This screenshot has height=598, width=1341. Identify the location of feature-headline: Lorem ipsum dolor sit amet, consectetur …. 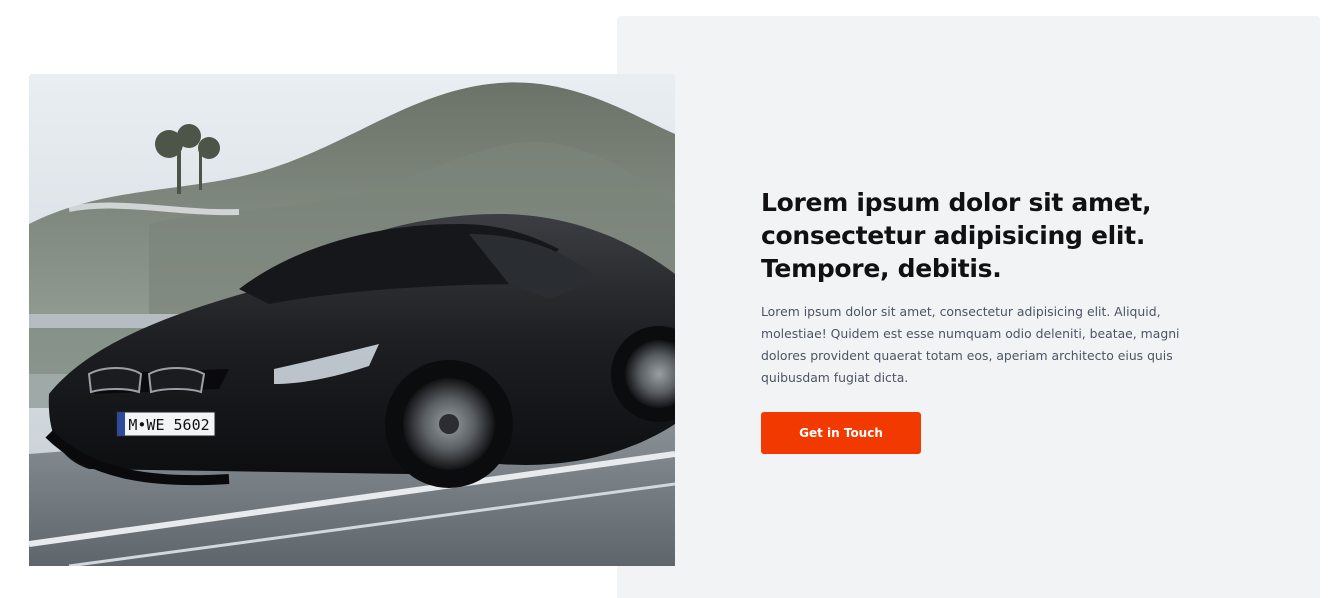
(956, 235).